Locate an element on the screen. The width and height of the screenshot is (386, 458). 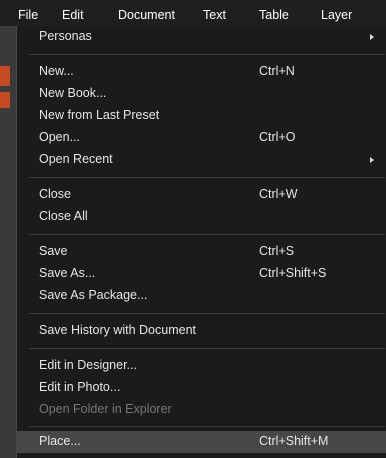
menu-item-save-as: Save As... Ctrl+Shift+S is located at coordinates (201, 274).